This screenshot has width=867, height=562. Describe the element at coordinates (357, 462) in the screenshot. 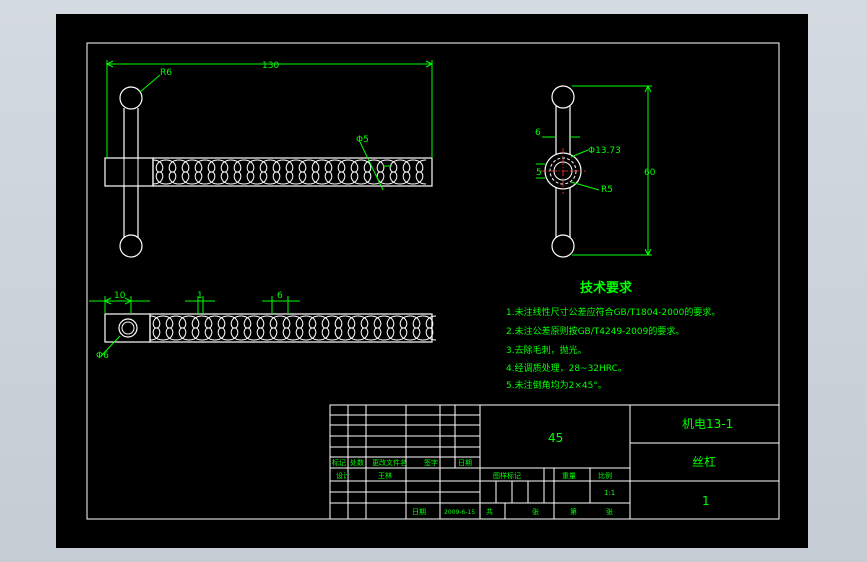

I see `hdr-count: 处数` at that location.